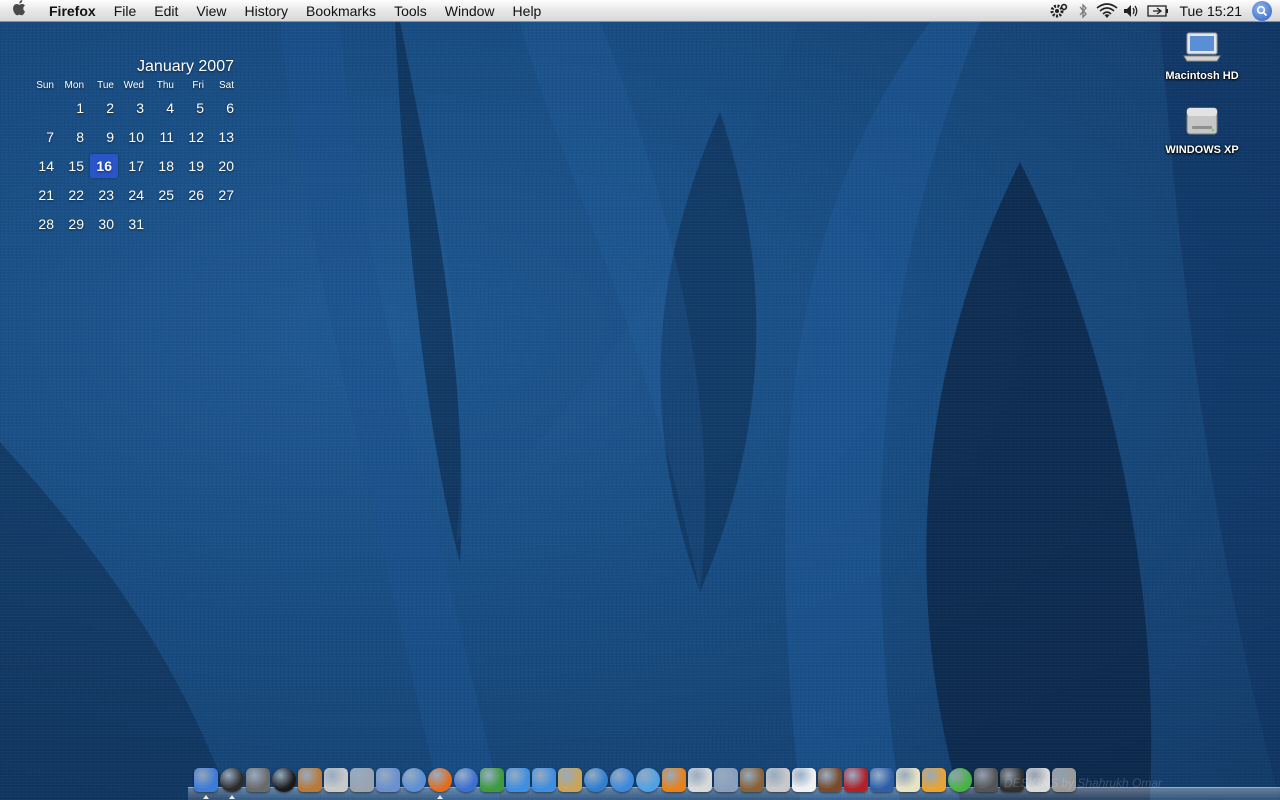  Describe the element at coordinates (196, 195) in the screenshot. I see `calendar-day: 26` at that location.